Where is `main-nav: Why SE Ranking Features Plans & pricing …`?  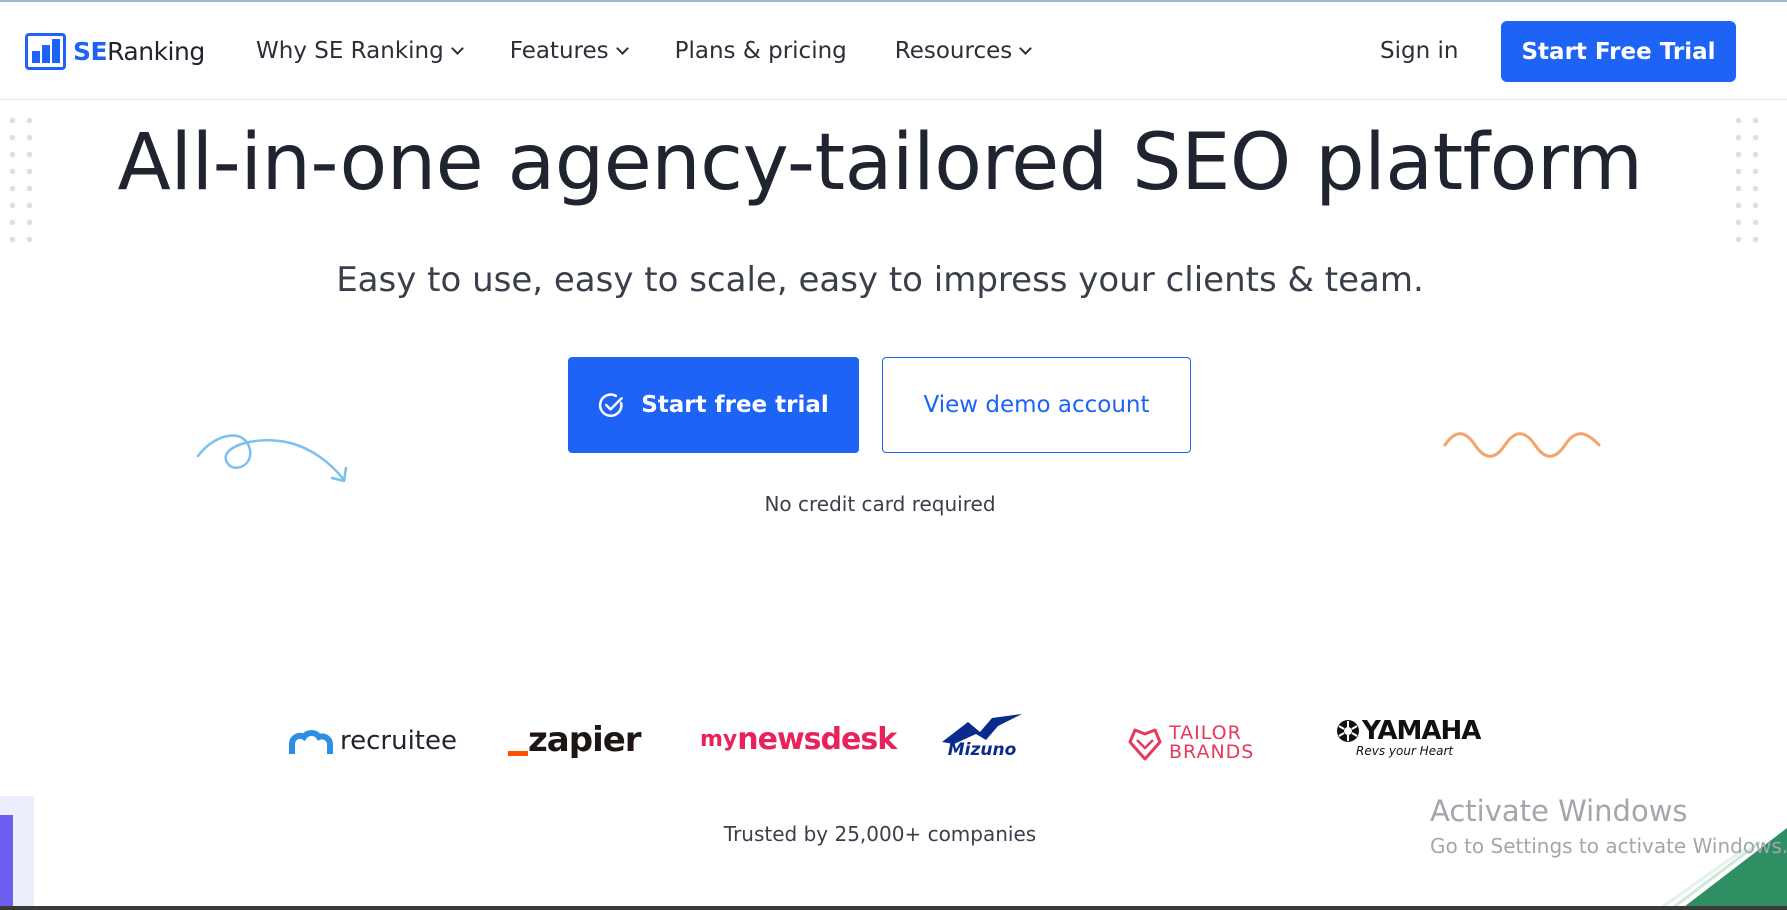 main-nav: Why SE Ranking Features Plans & pricing … is located at coordinates (667, 51).